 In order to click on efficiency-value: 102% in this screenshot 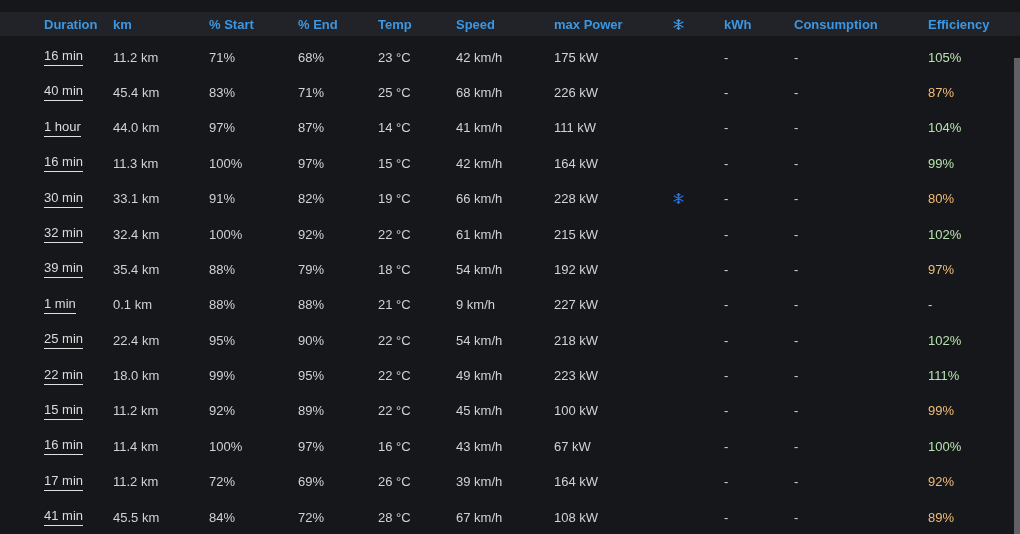, I will do `click(945, 340)`.